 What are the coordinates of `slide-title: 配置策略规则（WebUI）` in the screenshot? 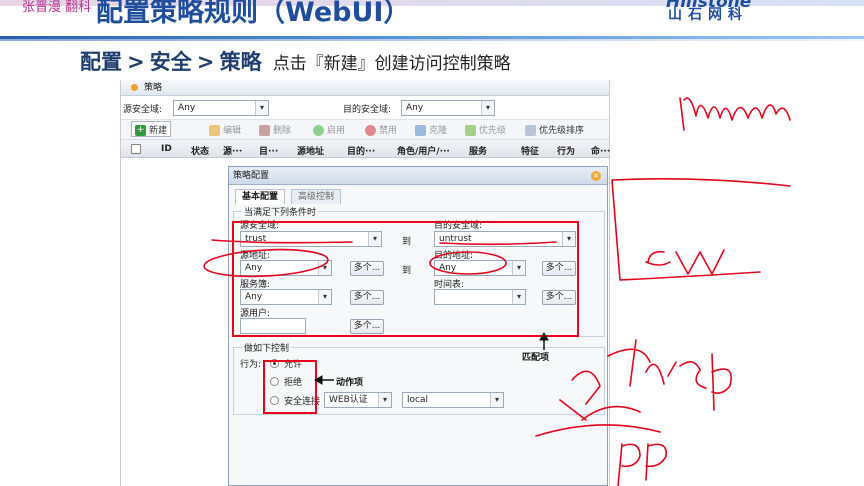 It's located at (253, 14).